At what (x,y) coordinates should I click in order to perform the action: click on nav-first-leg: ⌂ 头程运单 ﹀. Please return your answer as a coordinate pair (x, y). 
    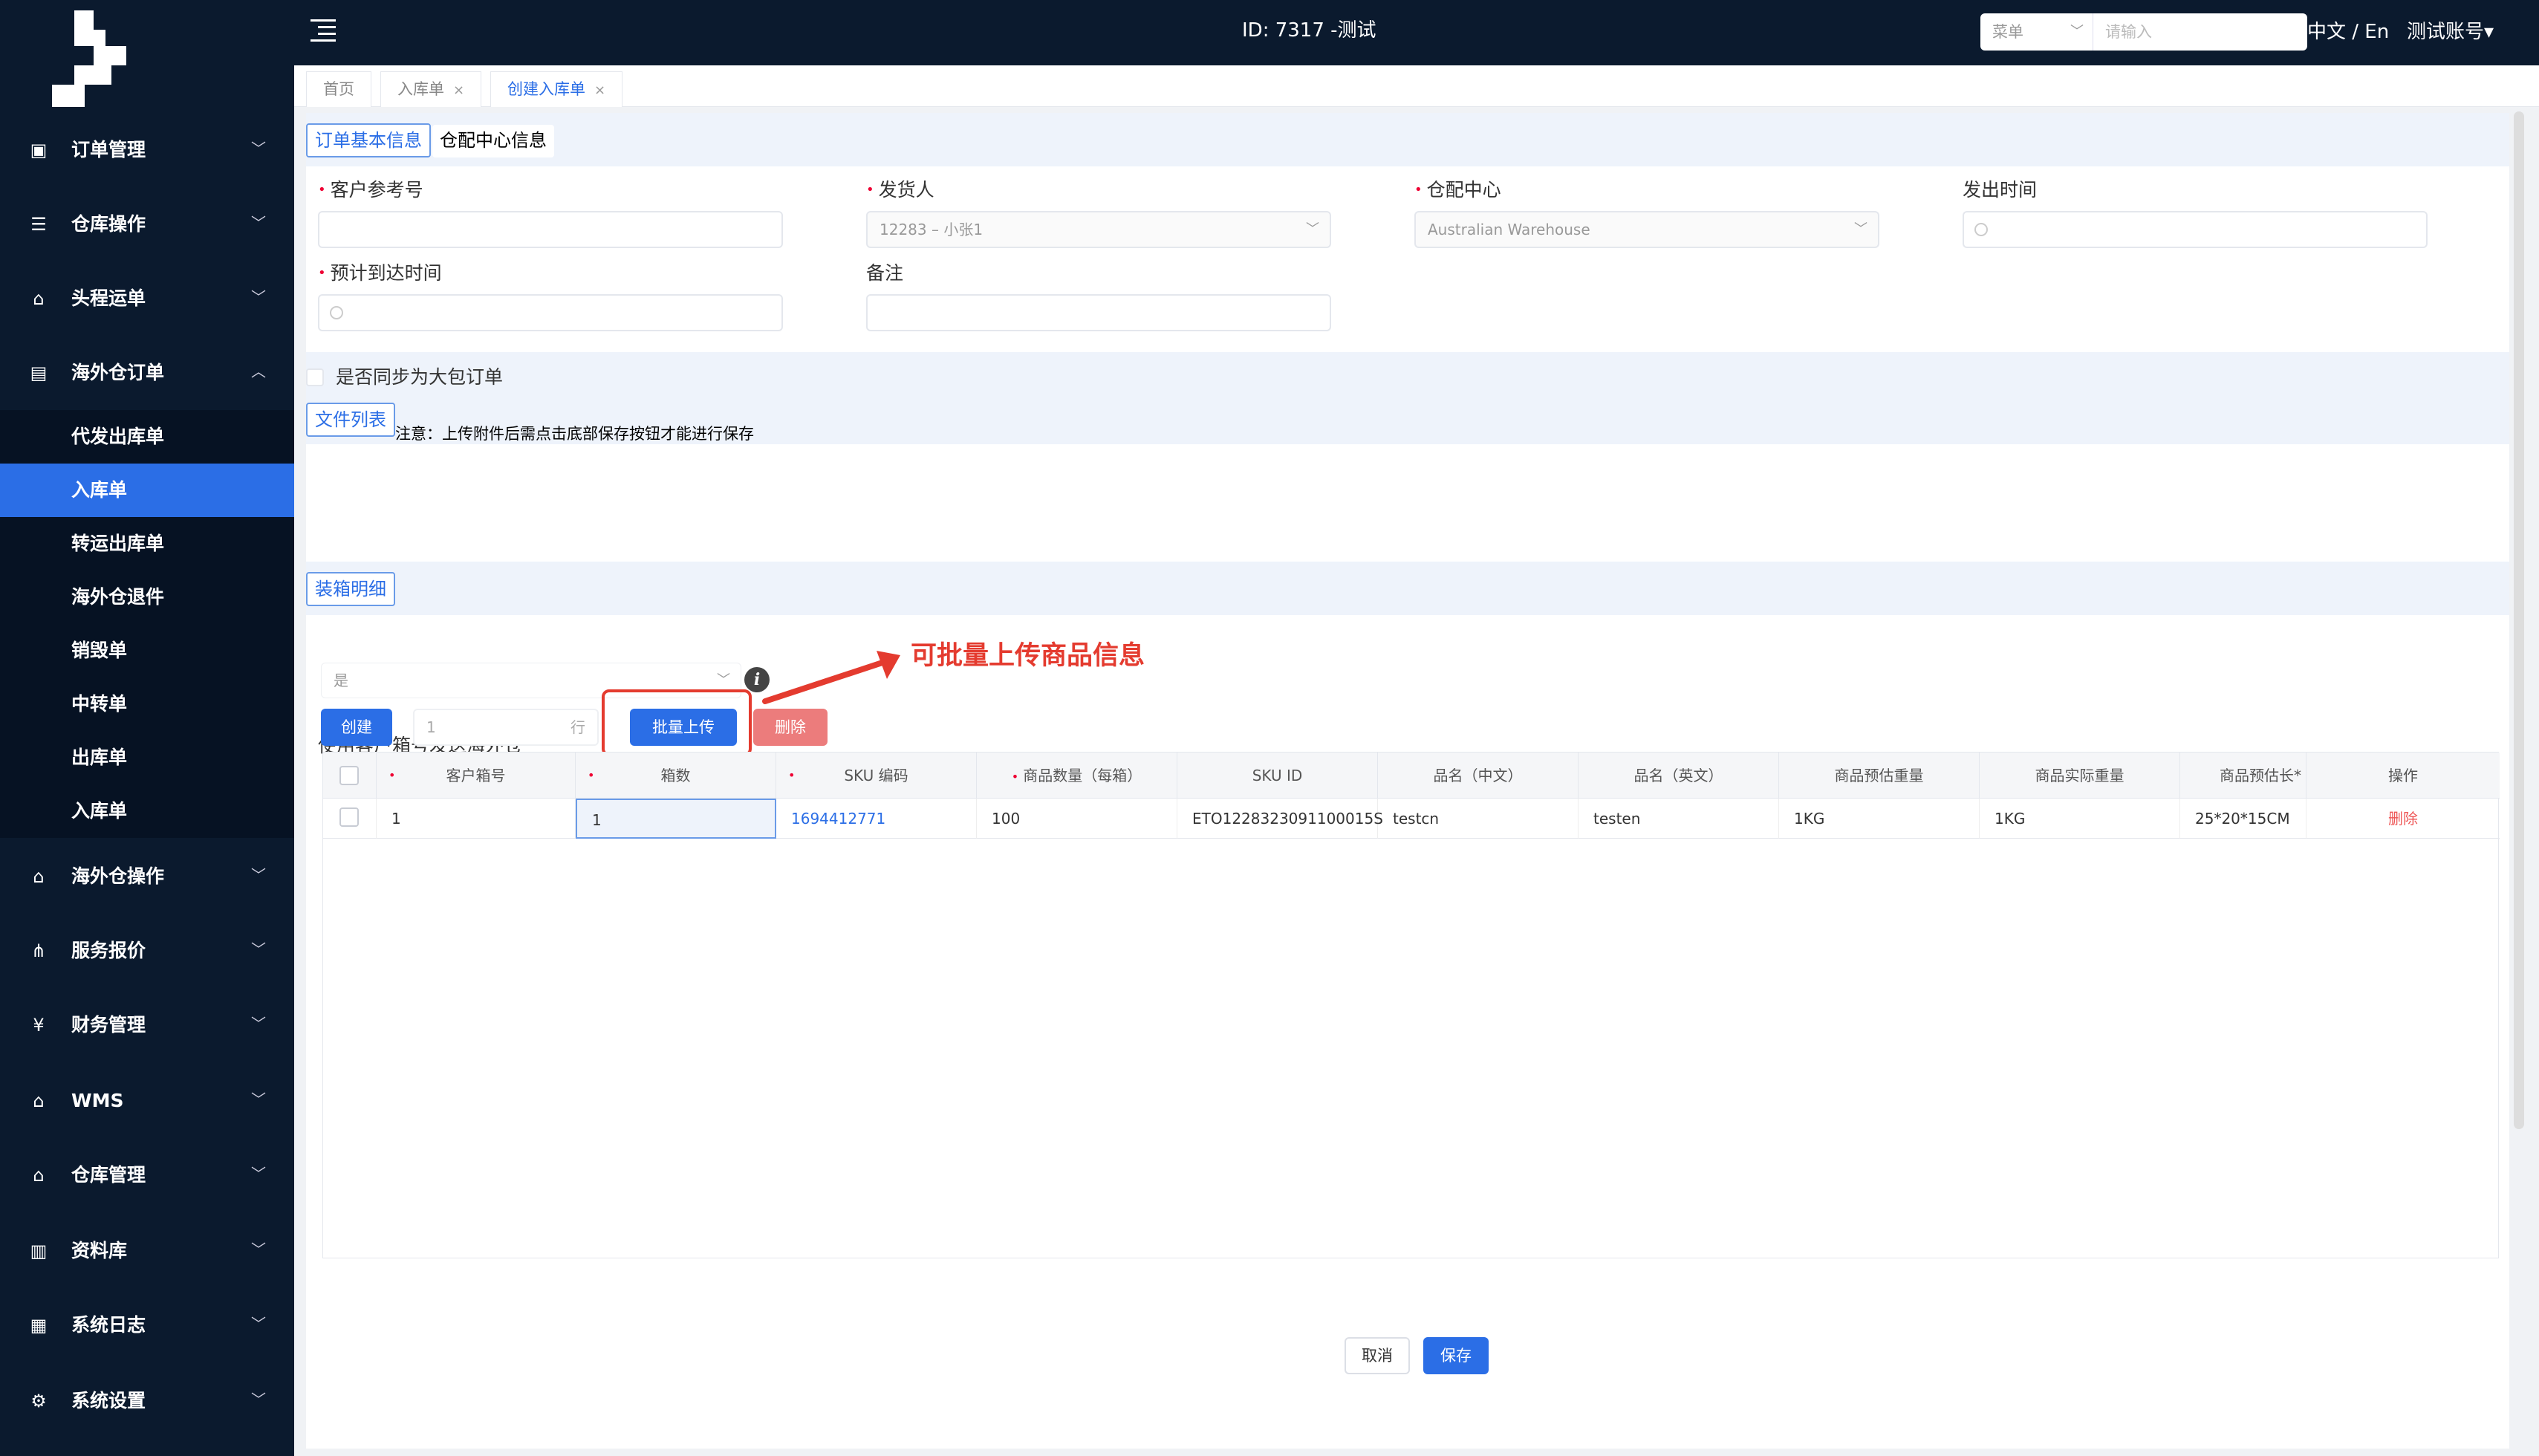
    Looking at the image, I should click on (147, 298).